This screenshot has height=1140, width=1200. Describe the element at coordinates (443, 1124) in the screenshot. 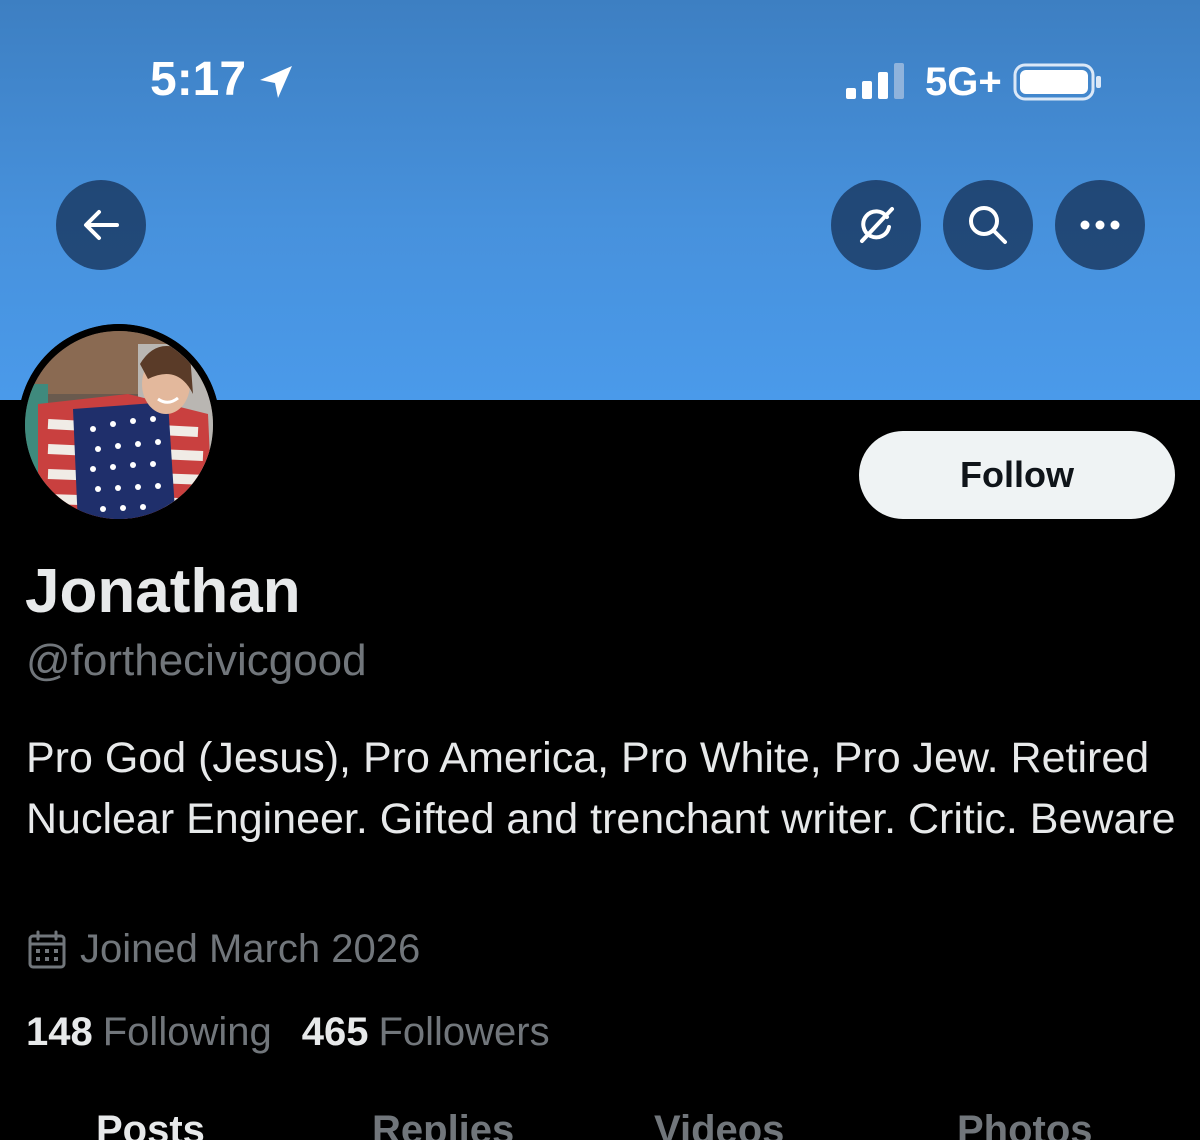

I see `tab-replies: Replies` at that location.